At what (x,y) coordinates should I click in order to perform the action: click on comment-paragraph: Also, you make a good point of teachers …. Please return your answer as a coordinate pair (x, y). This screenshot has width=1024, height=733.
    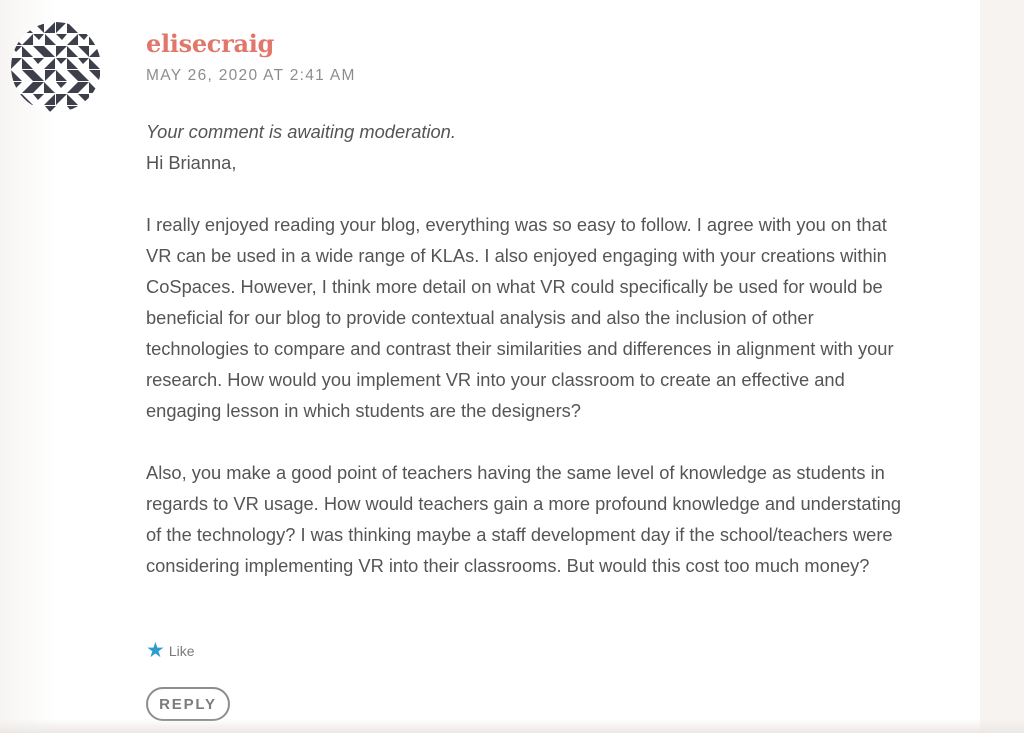
    Looking at the image, I should click on (524, 519).